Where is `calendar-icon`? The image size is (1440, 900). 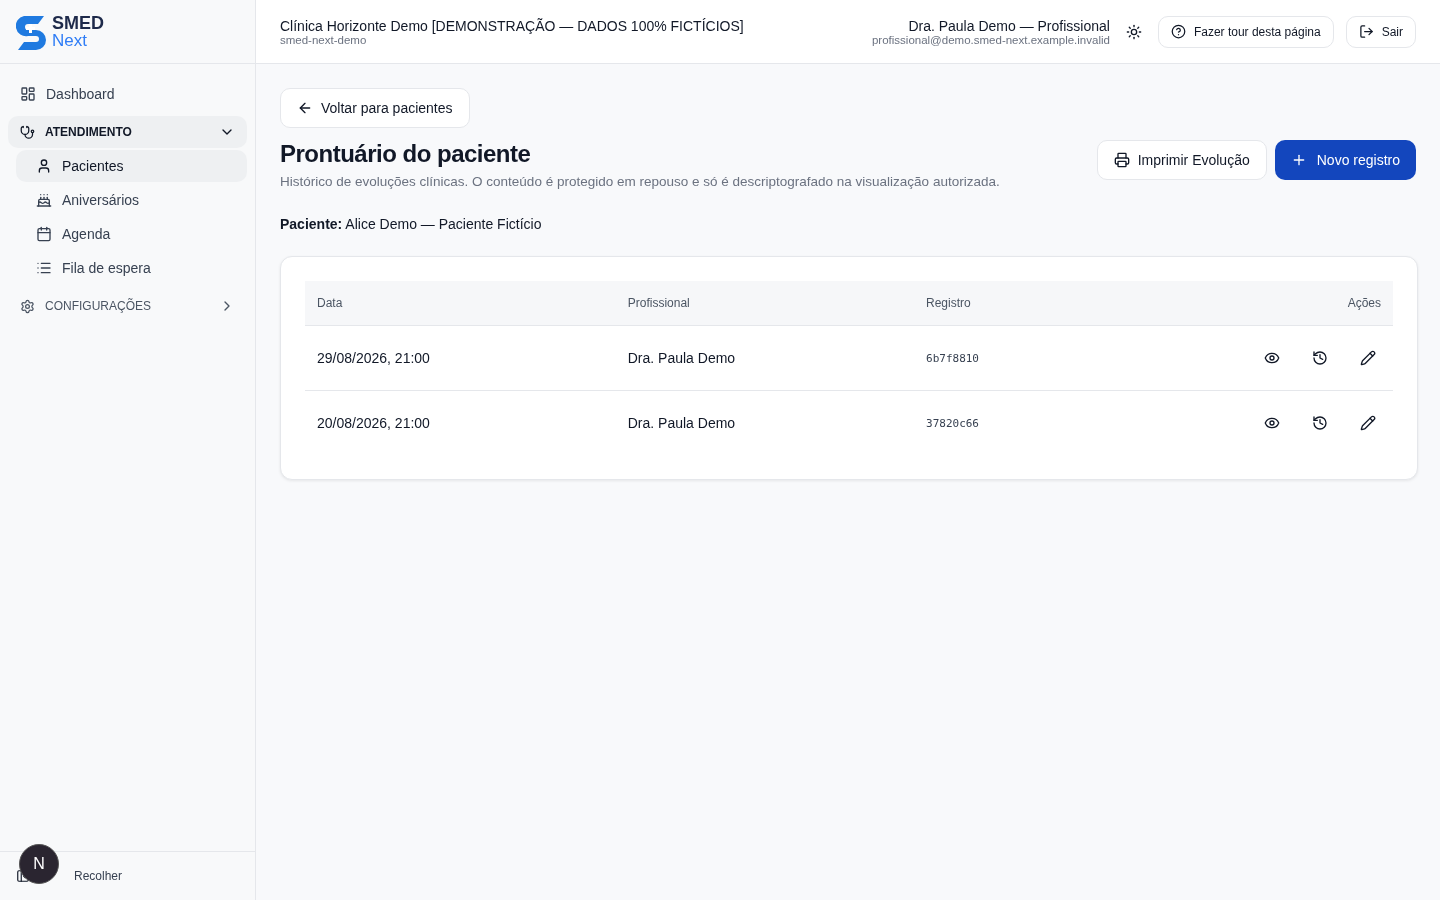 calendar-icon is located at coordinates (44, 234).